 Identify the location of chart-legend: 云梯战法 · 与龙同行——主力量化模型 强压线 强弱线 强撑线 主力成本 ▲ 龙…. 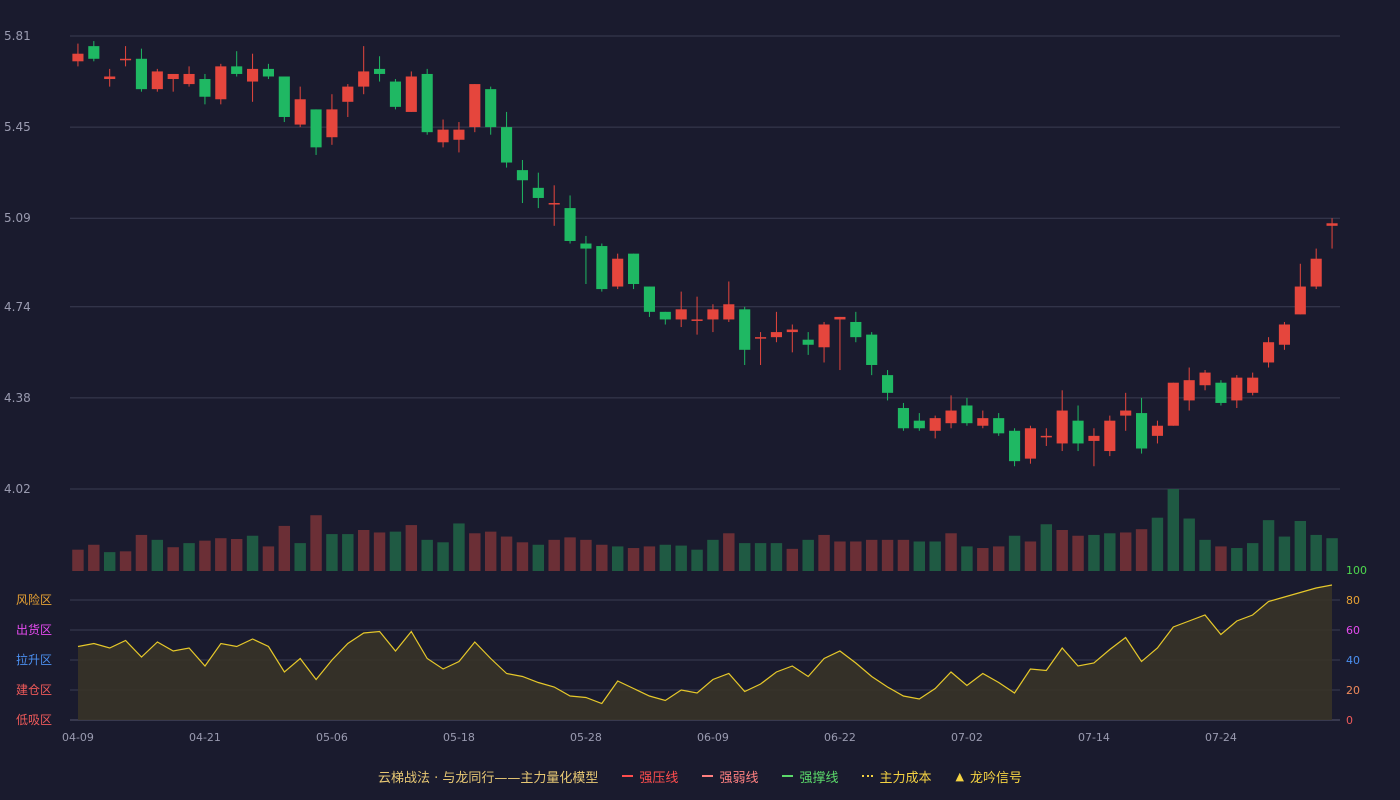
(700, 776).